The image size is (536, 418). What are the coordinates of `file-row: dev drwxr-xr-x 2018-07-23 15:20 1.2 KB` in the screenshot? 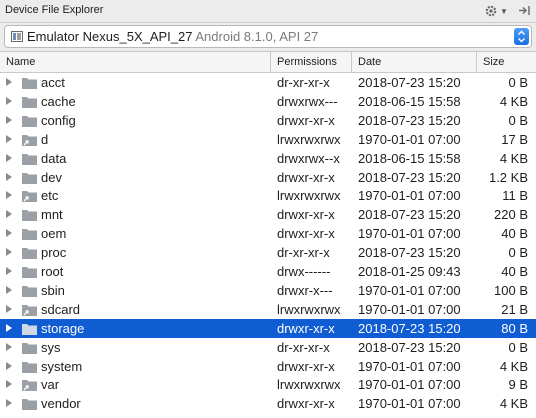 It's located at (268, 177).